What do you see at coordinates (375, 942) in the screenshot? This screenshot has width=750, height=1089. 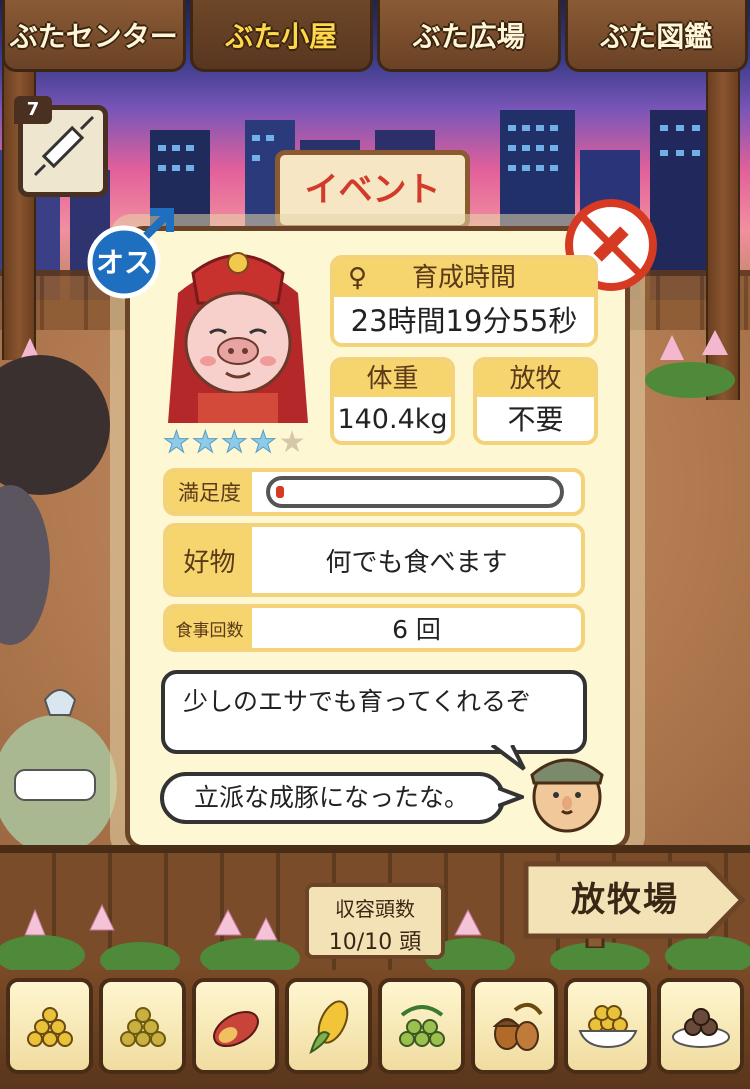 I see `capacity-value: 10/10 頭` at bounding box center [375, 942].